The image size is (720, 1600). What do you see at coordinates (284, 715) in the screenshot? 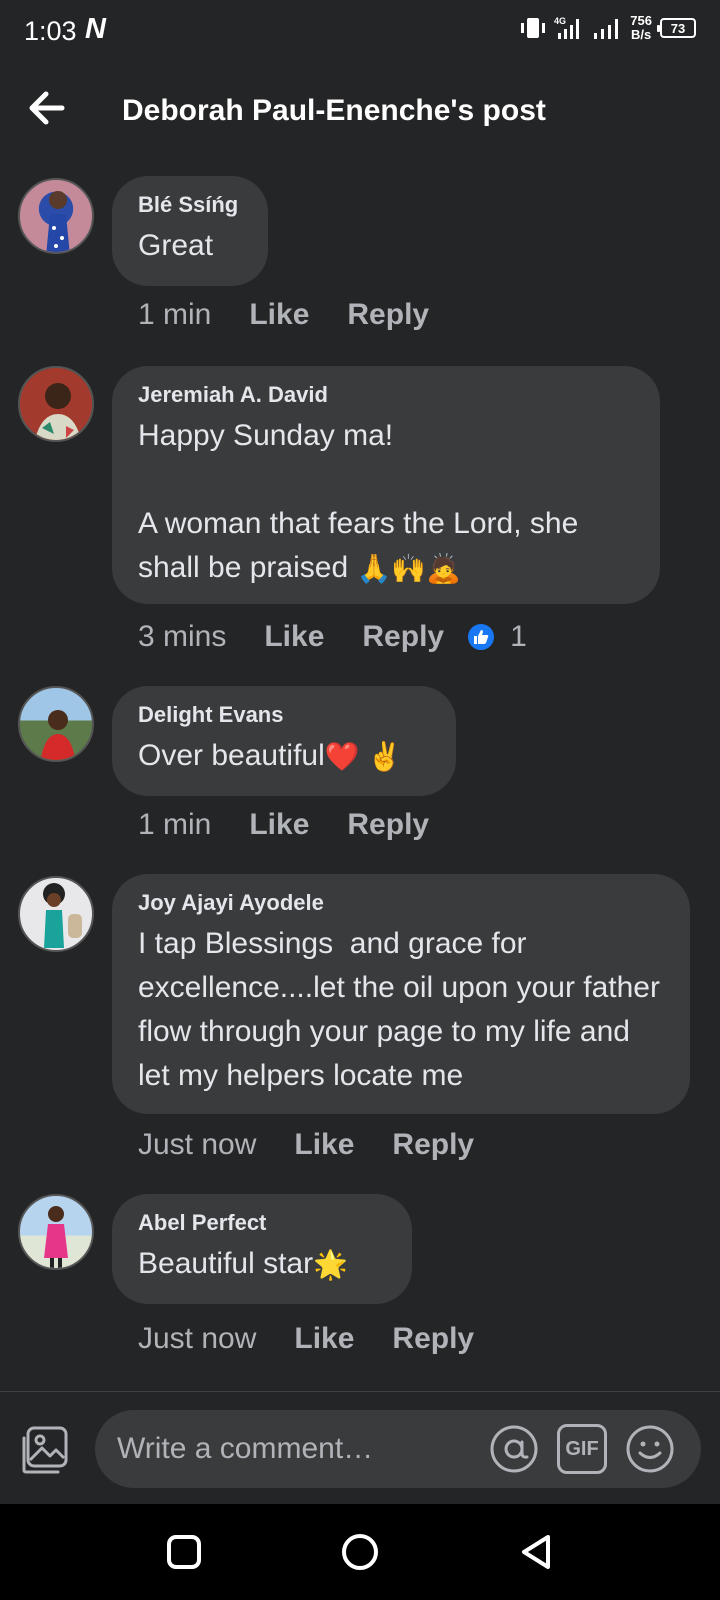
I see `comment-author: Delight Evans` at bounding box center [284, 715].